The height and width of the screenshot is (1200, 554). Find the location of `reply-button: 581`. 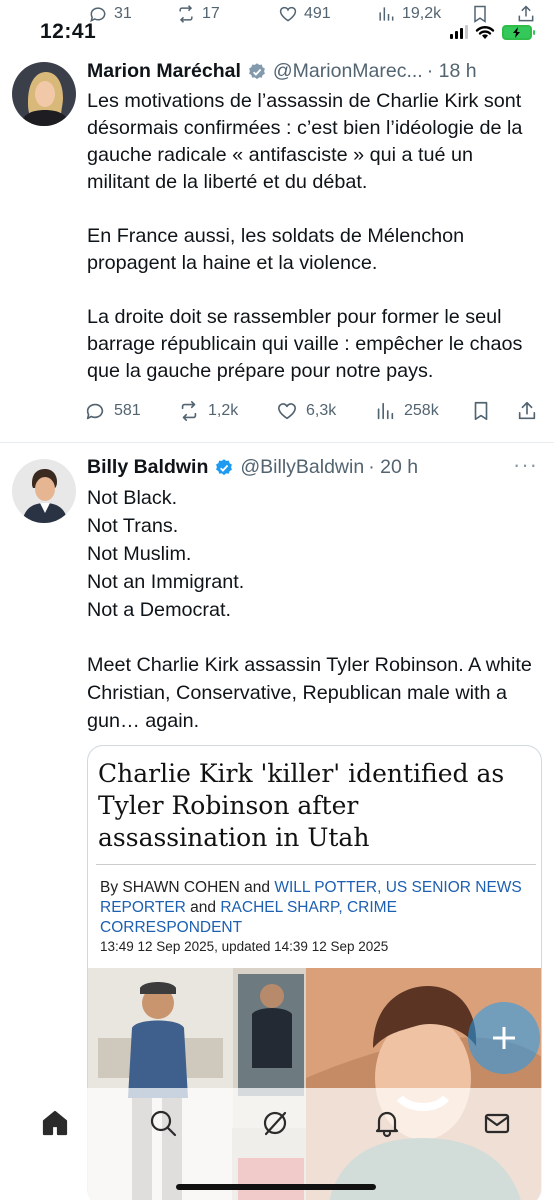

reply-button: 581 is located at coordinates (112, 411).